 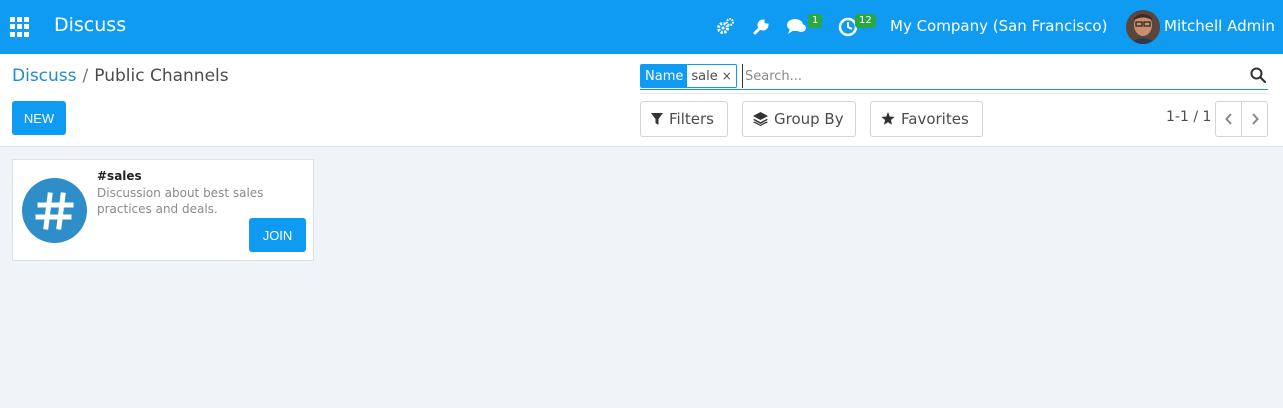 What do you see at coordinates (1219, 26) in the screenshot?
I see `user-menu: Mitchell Admin` at bounding box center [1219, 26].